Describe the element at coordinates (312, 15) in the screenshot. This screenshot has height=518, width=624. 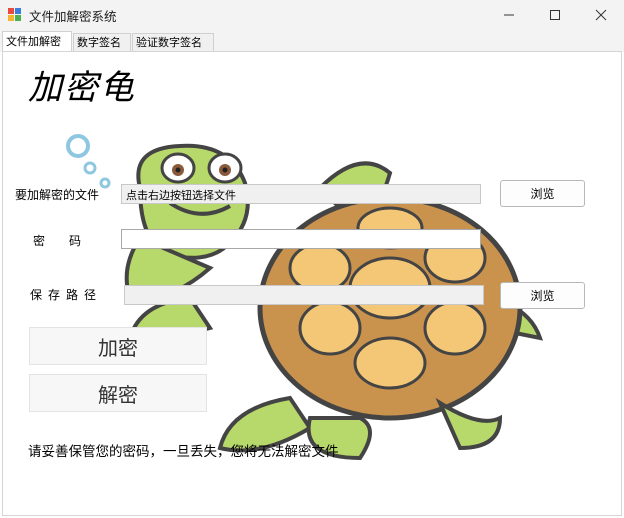
I see `title-bar: 文件加解密系统` at that location.